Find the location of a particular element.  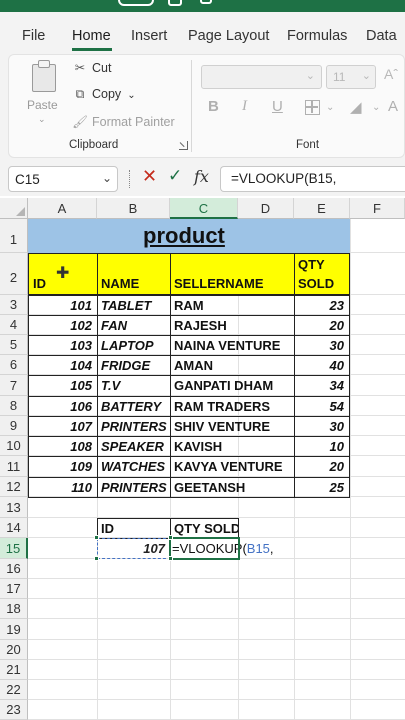

row-header-4: 4 is located at coordinates (14, 325).